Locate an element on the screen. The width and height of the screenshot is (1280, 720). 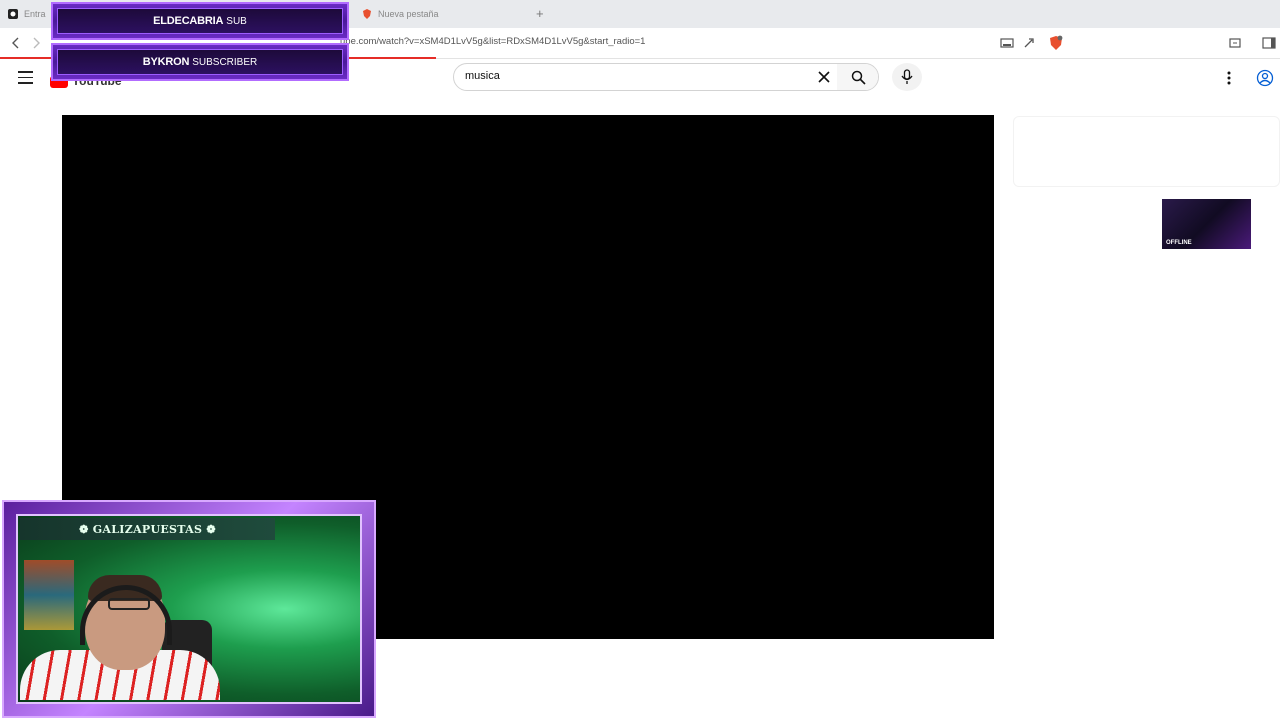
forward-icon is located at coordinates (36, 43).